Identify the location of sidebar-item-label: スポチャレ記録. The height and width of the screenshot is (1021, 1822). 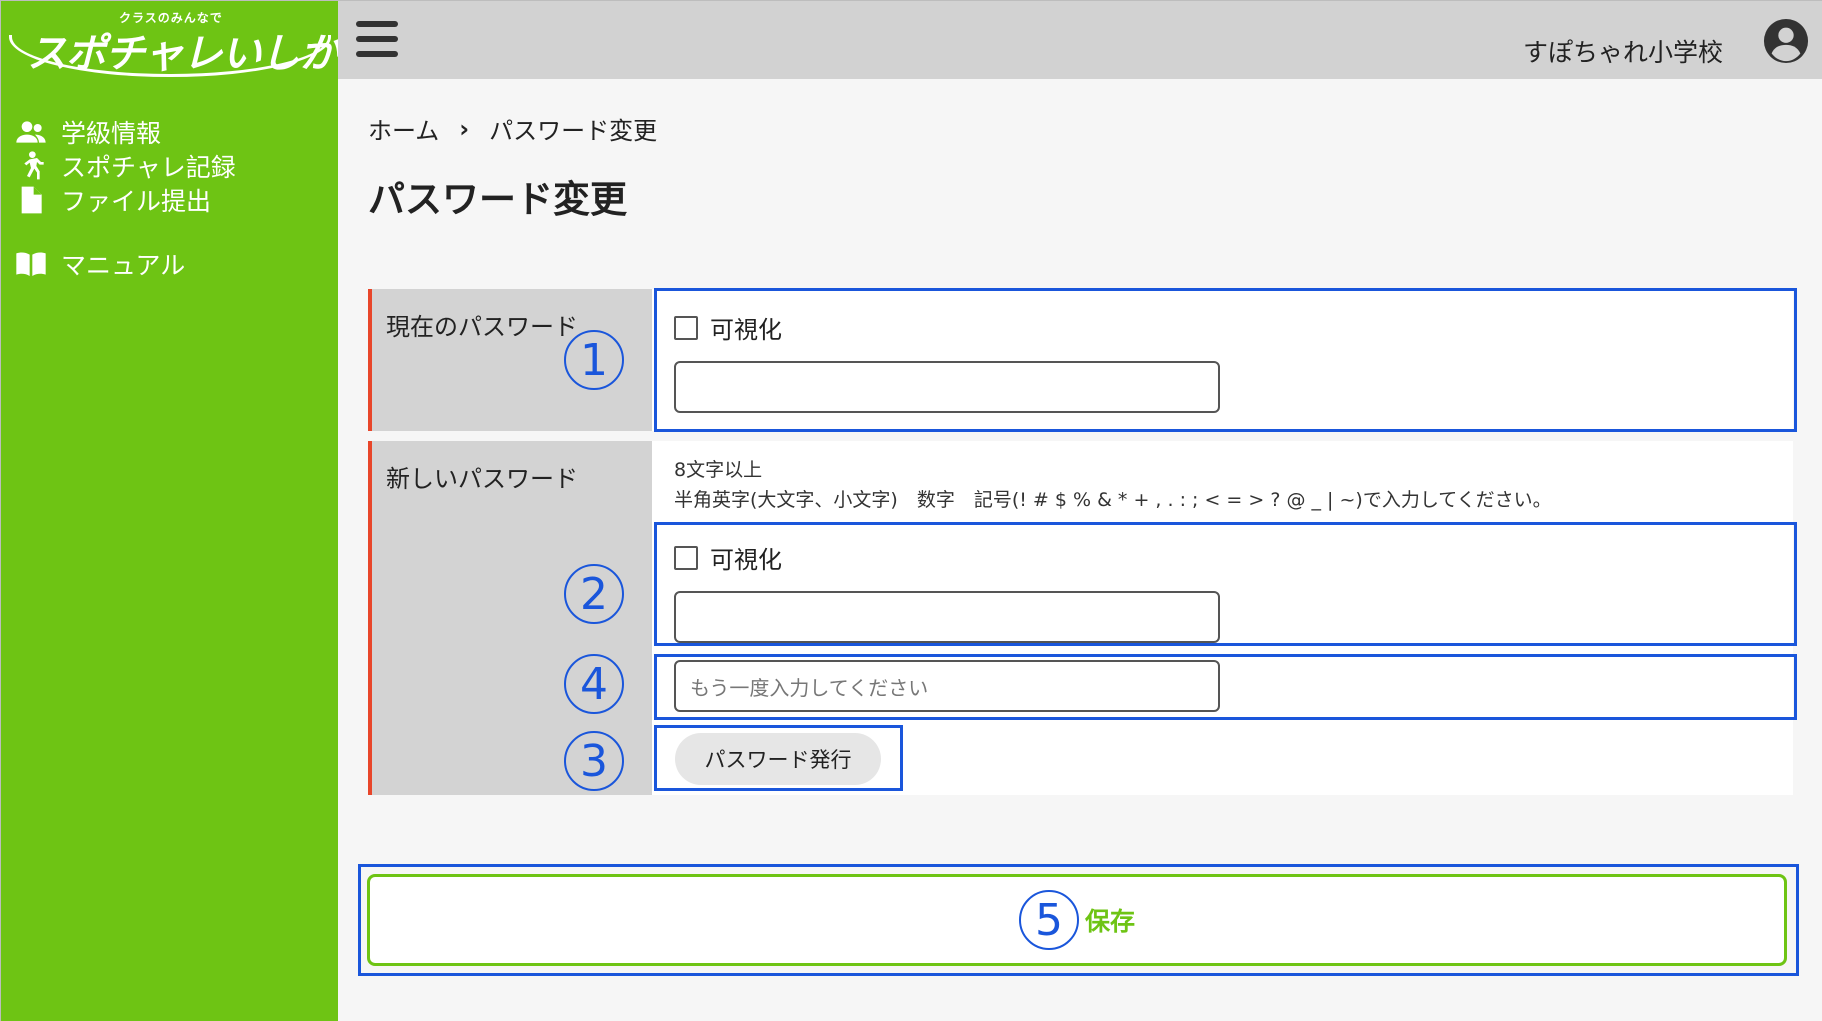
(148, 167).